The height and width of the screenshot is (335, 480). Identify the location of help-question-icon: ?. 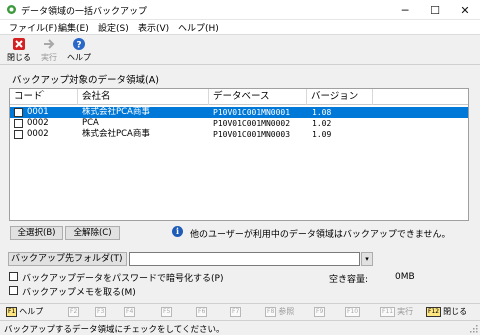
(79, 44).